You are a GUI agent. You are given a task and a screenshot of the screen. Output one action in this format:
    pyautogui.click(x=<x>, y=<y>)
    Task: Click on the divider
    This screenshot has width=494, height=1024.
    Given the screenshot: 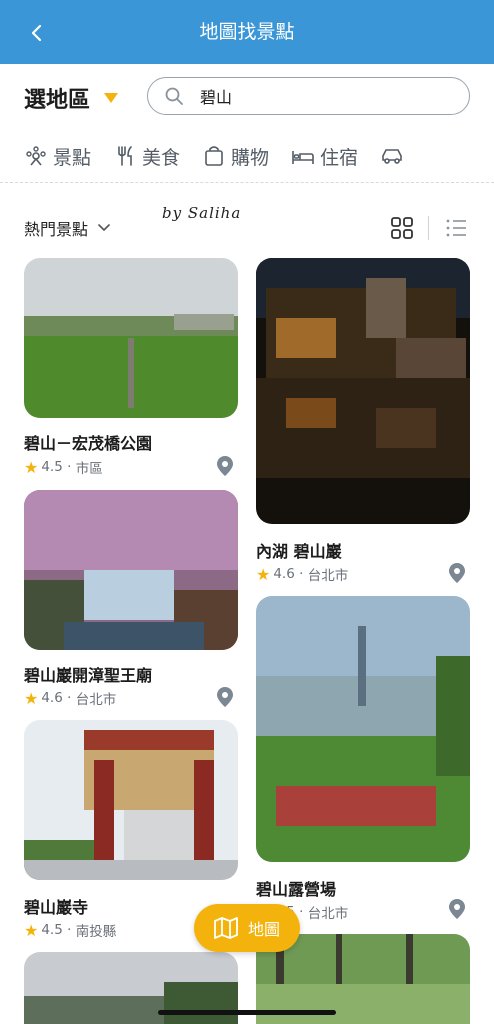 What is the action you would take?
    pyautogui.click(x=247, y=182)
    